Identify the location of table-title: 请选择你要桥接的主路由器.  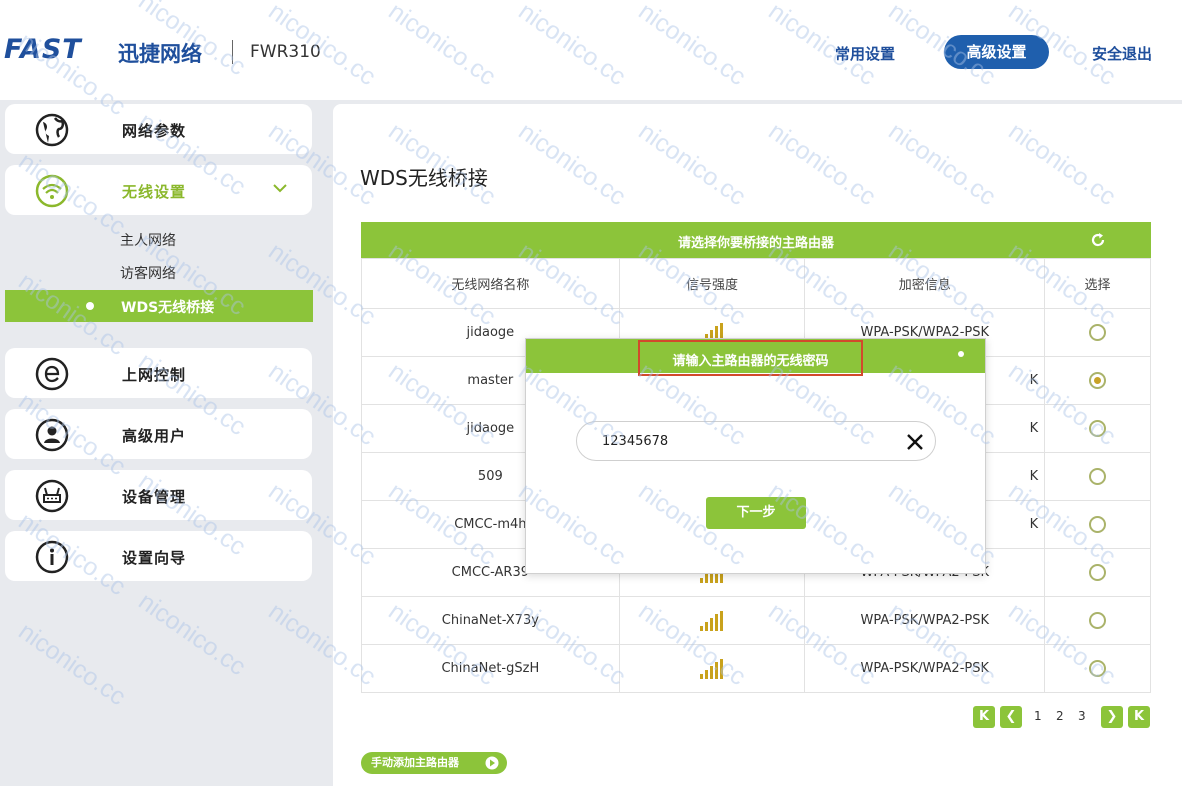
(755, 243).